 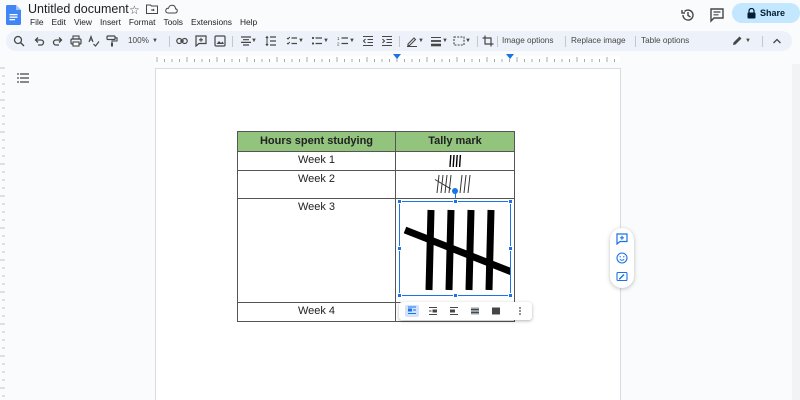 What do you see at coordinates (510, 248) in the screenshot?
I see `resize-handle-right` at bounding box center [510, 248].